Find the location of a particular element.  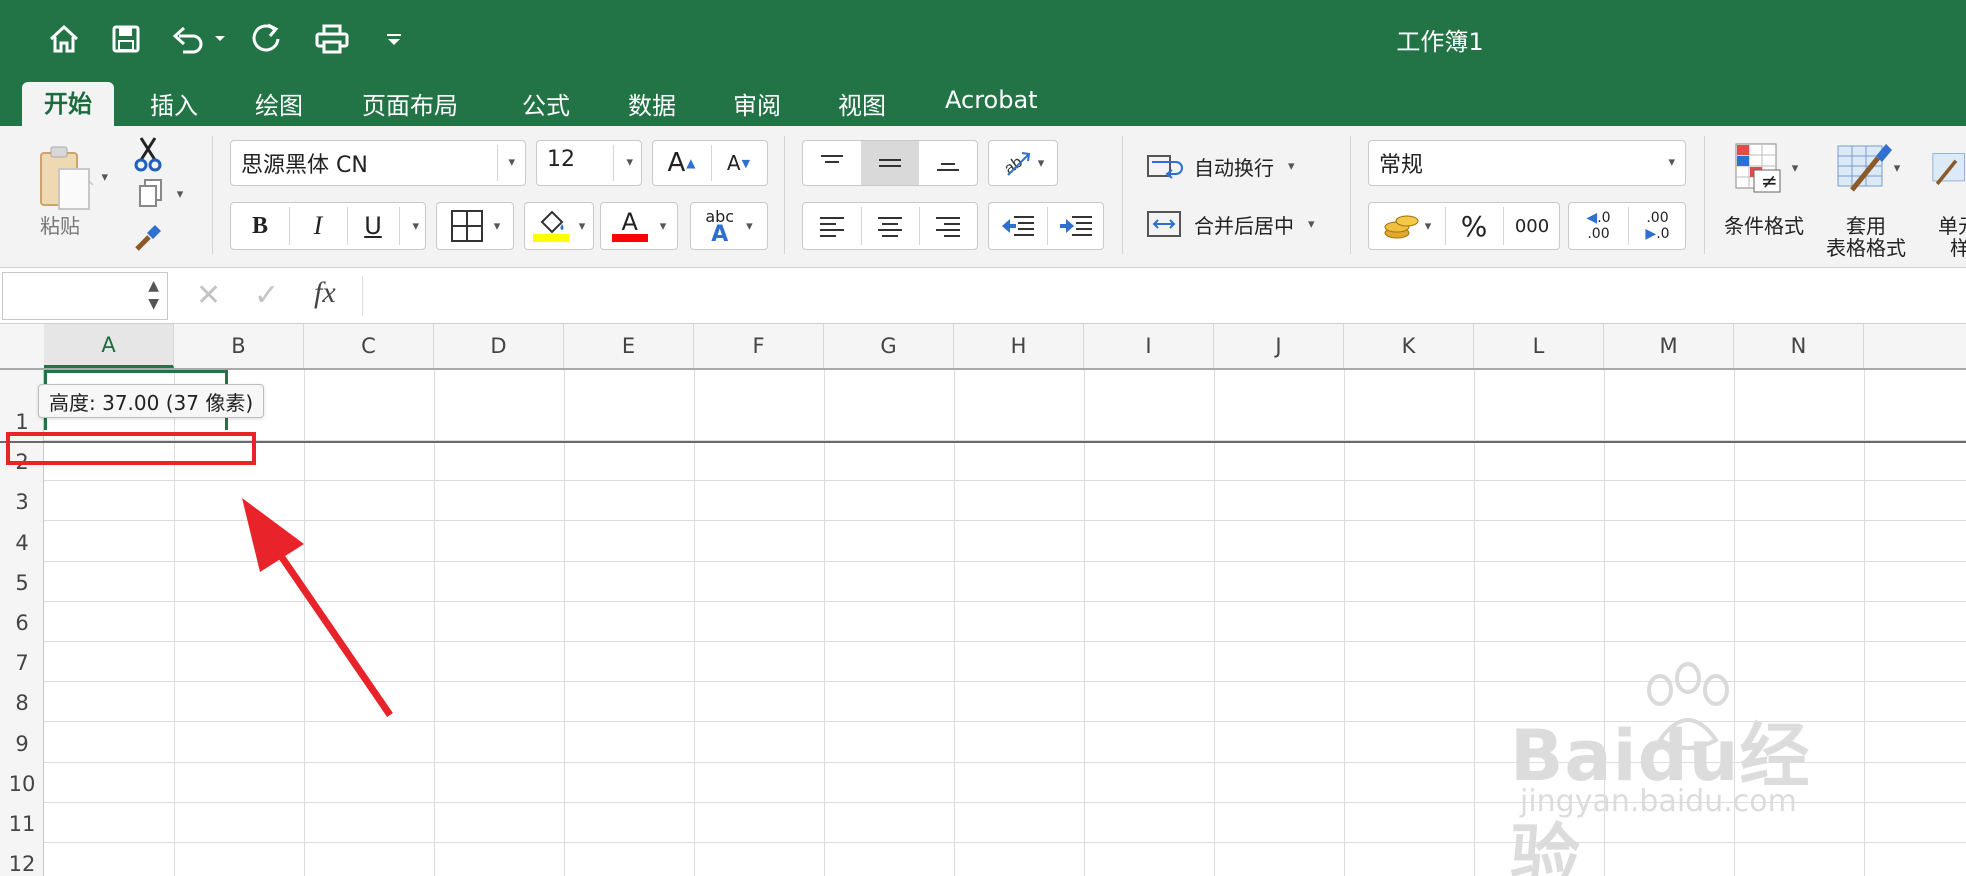

column-header-c: C is located at coordinates (369, 346).